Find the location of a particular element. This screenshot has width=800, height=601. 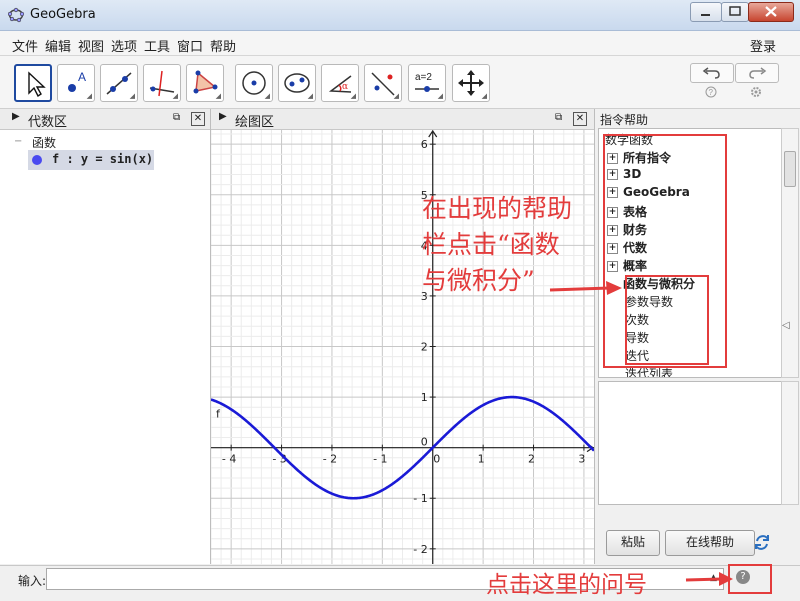

annotation-line-1: 在出现的帮助 is located at coordinates (497, 208).